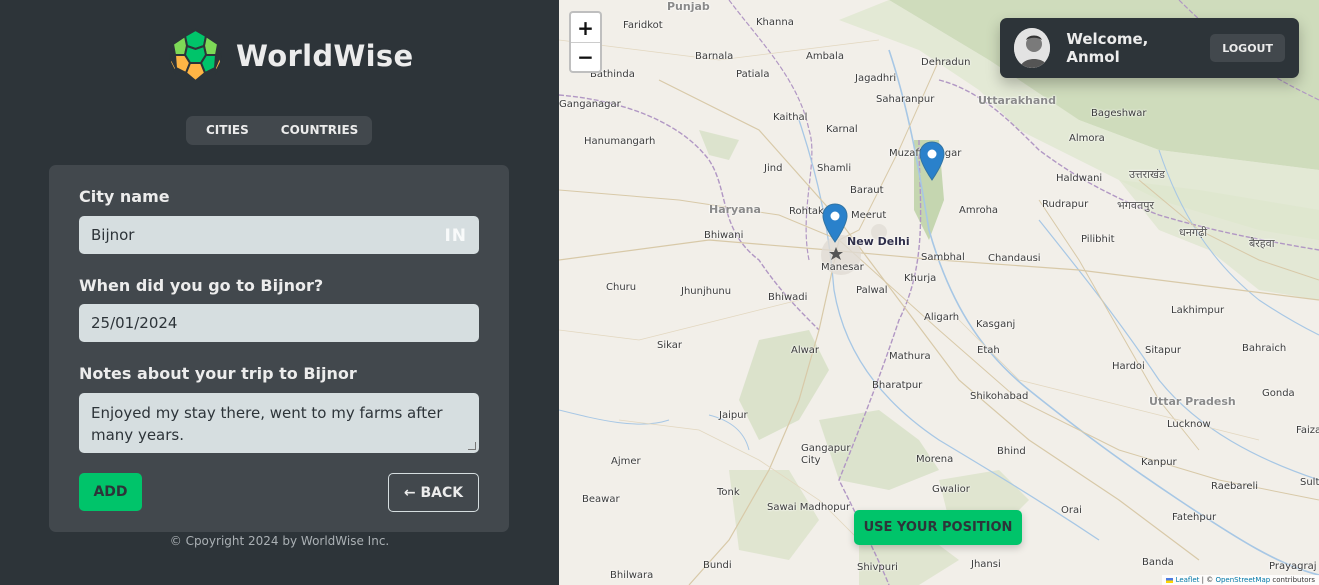 Image resolution: width=1319 pixels, height=585 pixels. What do you see at coordinates (878, 241) in the screenshot?
I see `map-label-capital: New Delhi` at bounding box center [878, 241].